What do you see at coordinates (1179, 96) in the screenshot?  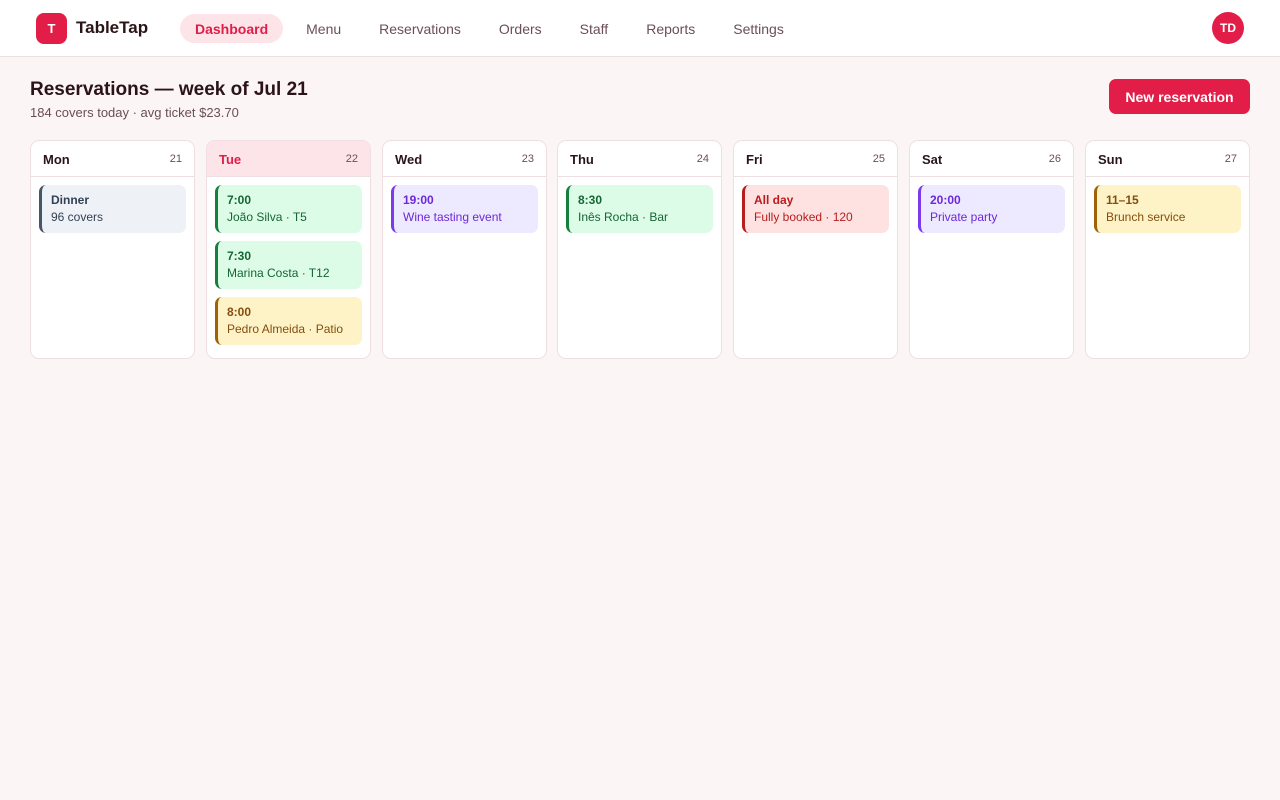 I see `new-reservation-button: New reservation` at bounding box center [1179, 96].